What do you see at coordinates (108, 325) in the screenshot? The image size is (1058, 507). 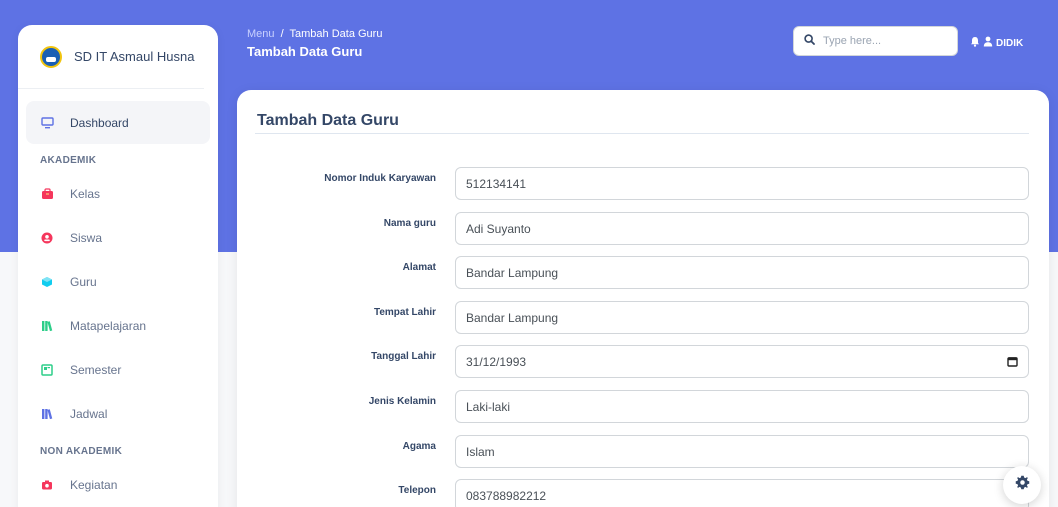 I see `sidebar-item-label: Matapelajaran` at bounding box center [108, 325].